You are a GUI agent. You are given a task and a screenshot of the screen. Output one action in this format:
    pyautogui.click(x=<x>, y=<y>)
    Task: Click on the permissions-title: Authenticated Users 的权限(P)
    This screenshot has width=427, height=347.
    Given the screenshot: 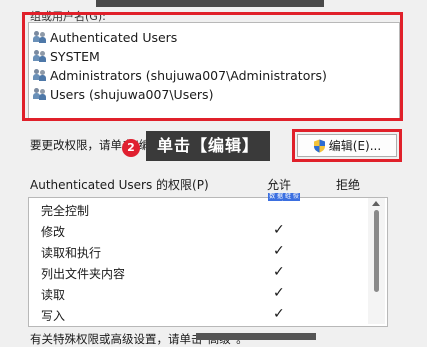 What is the action you would take?
    pyautogui.click(x=119, y=185)
    